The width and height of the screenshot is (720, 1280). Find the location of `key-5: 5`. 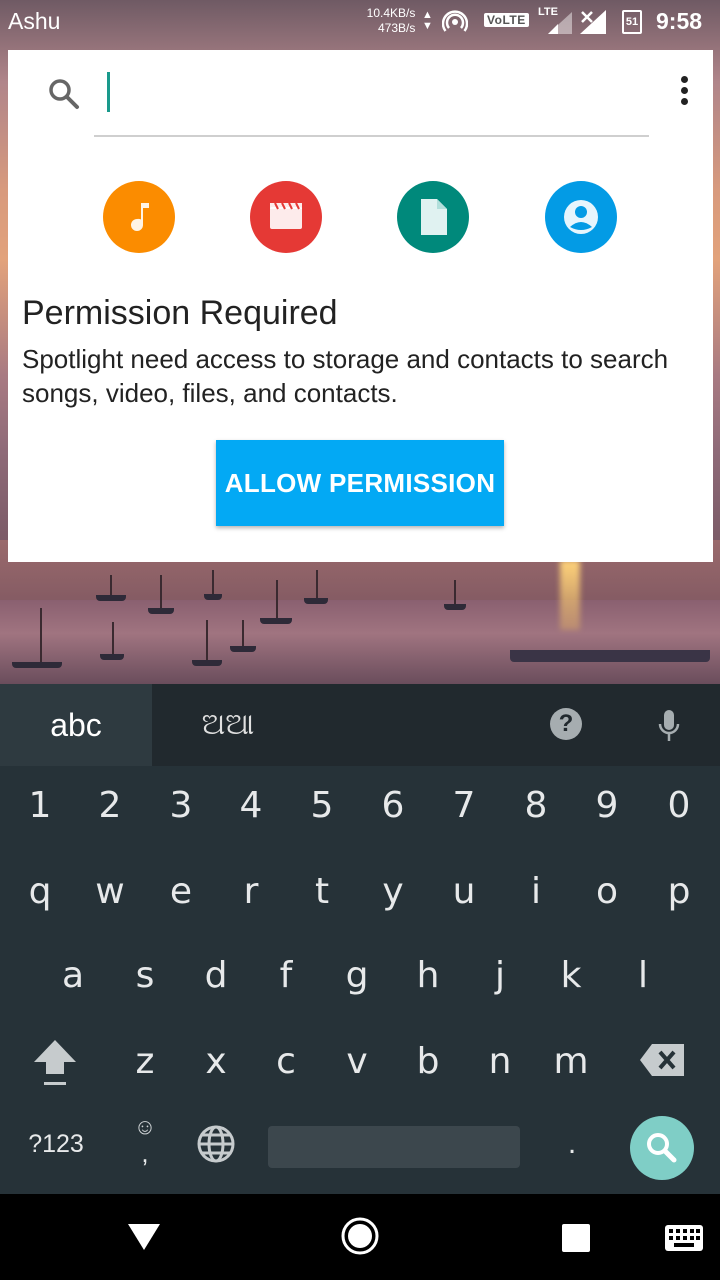

key-5: 5 is located at coordinates (322, 806).